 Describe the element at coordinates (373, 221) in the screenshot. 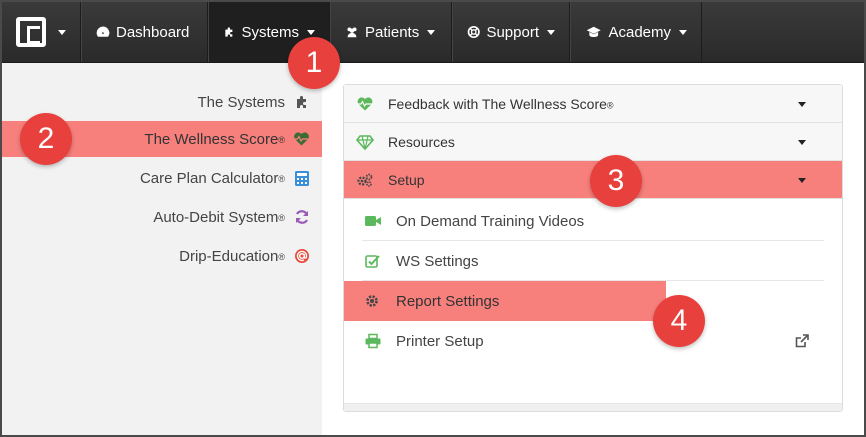

I see `video-camera-icon` at that location.